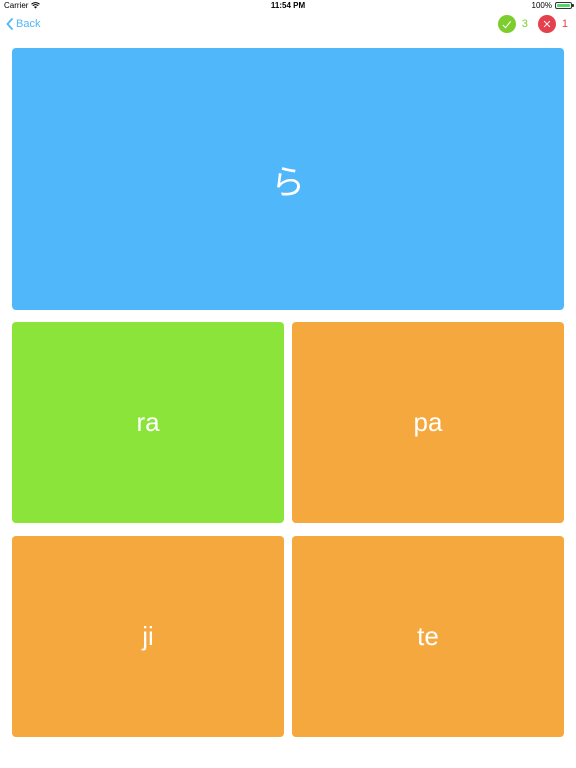 Image resolution: width=576 pixels, height=768 pixels. What do you see at coordinates (28, 24) in the screenshot?
I see `back-label: Back` at bounding box center [28, 24].